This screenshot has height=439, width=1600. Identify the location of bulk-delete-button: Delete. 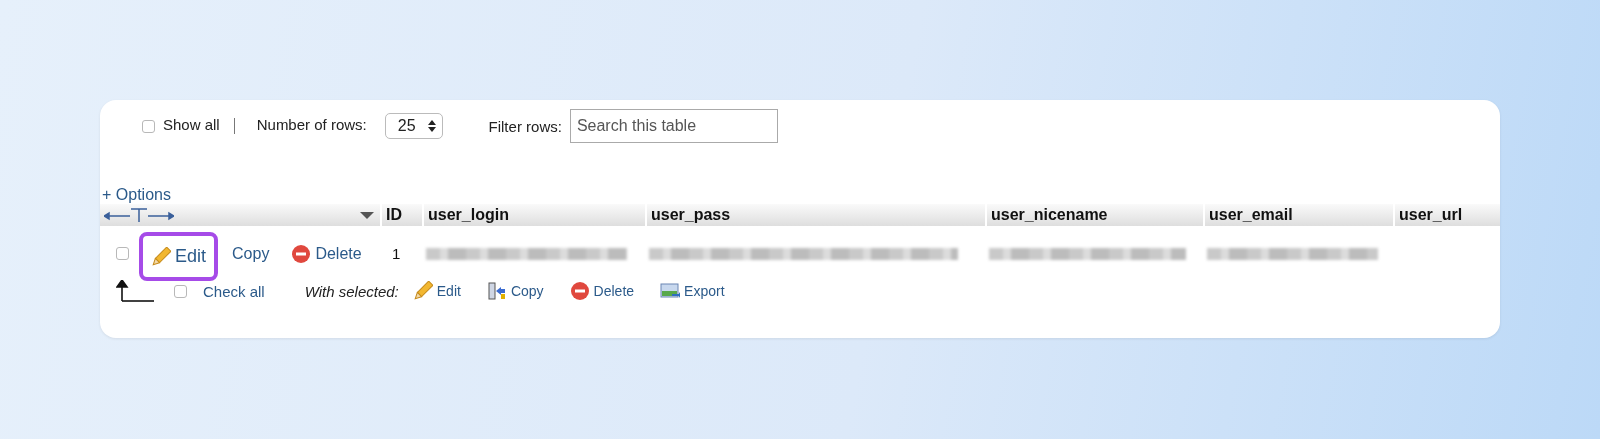
(602, 291).